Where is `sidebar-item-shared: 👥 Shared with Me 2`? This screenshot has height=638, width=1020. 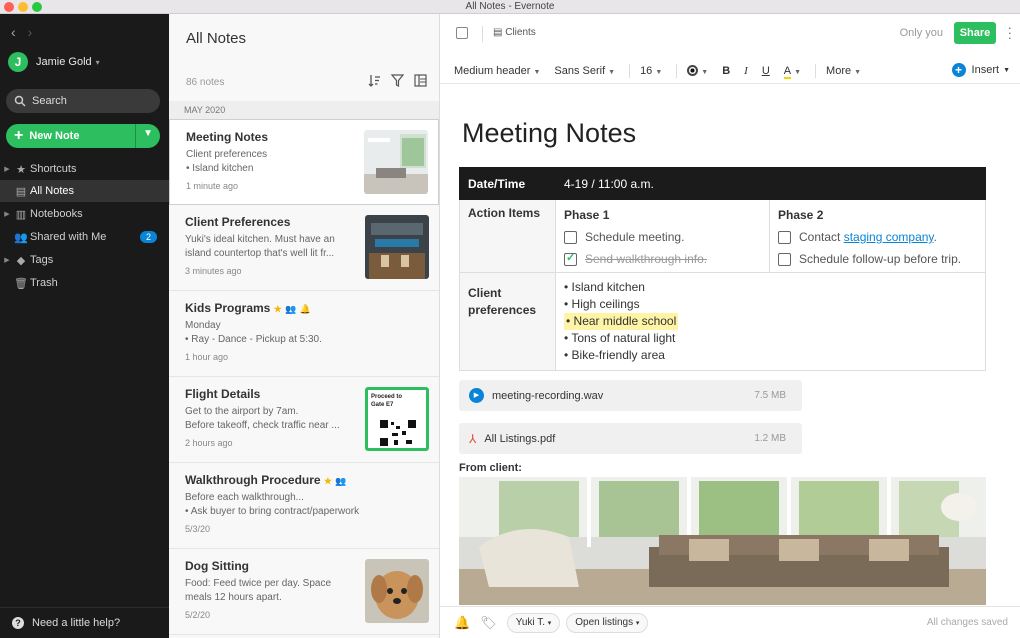
sidebar-item-shared: 👥 Shared with Me 2 is located at coordinates (84, 237).